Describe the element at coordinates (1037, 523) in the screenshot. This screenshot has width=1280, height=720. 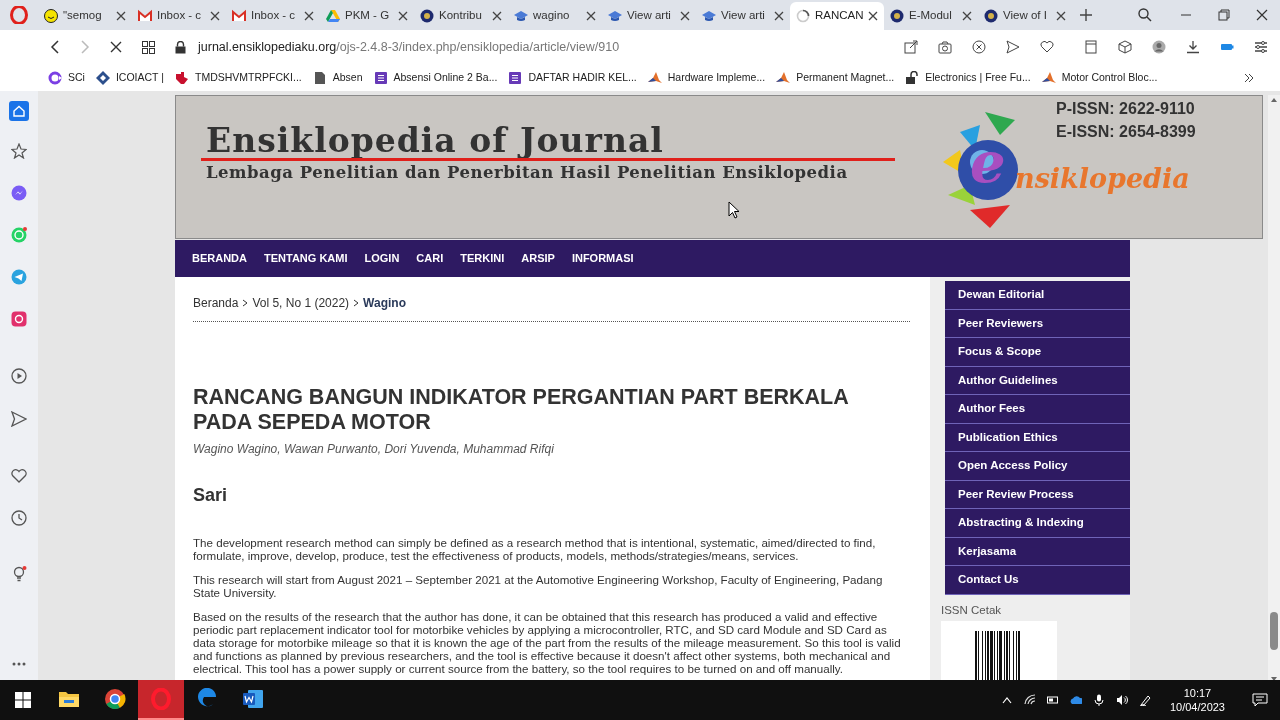
I see `sidebar-menu-item: Abstracting & Indexing` at that location.